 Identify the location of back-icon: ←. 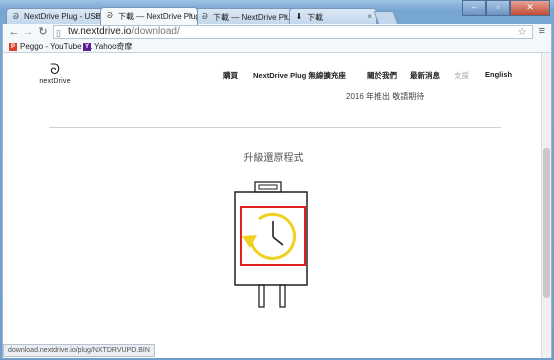
(14, 32).